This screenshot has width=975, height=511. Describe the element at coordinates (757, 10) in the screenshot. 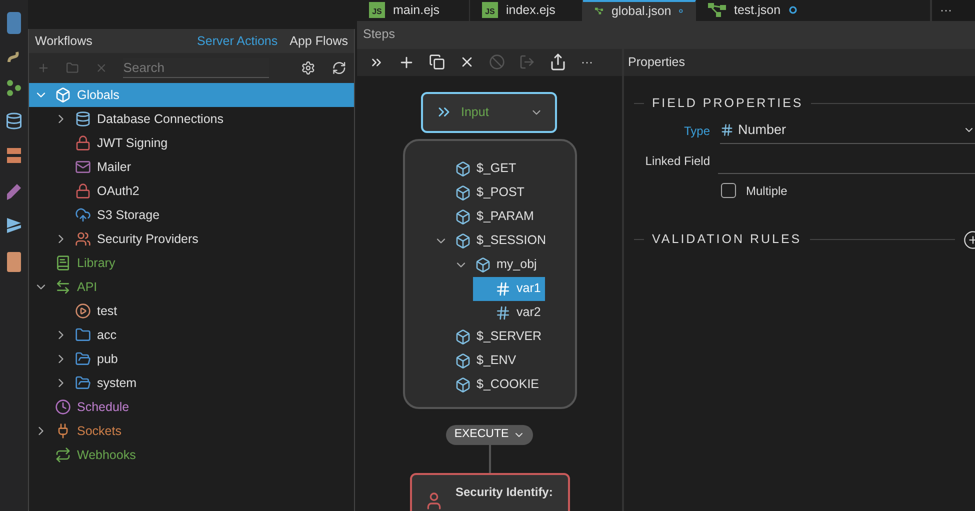

I see `tab-label: test.json` at that location.